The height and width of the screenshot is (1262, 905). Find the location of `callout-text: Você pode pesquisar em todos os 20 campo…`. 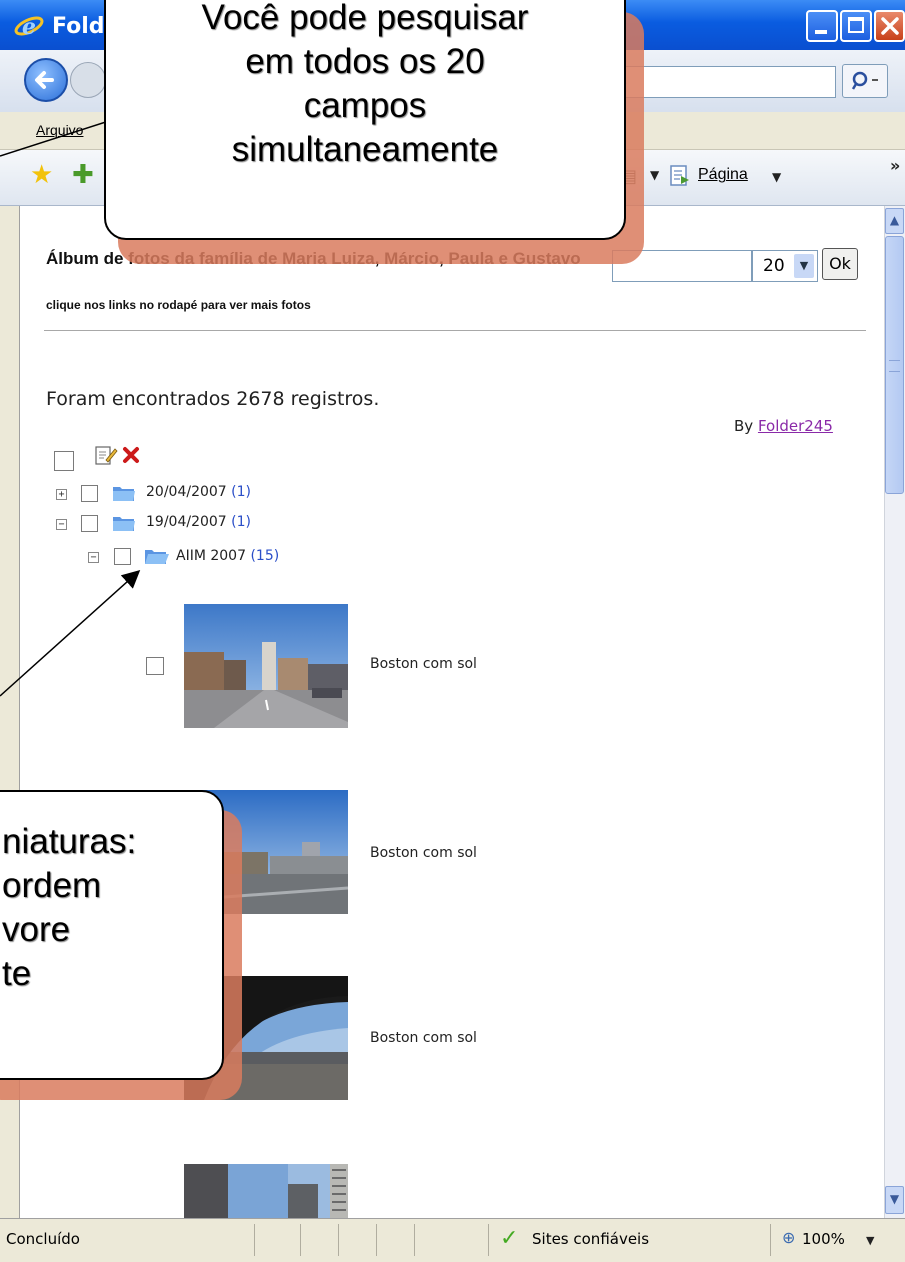

callout-text: Você pode pesquisar em todos os 20 campo… is located at coordinates (365, 84).